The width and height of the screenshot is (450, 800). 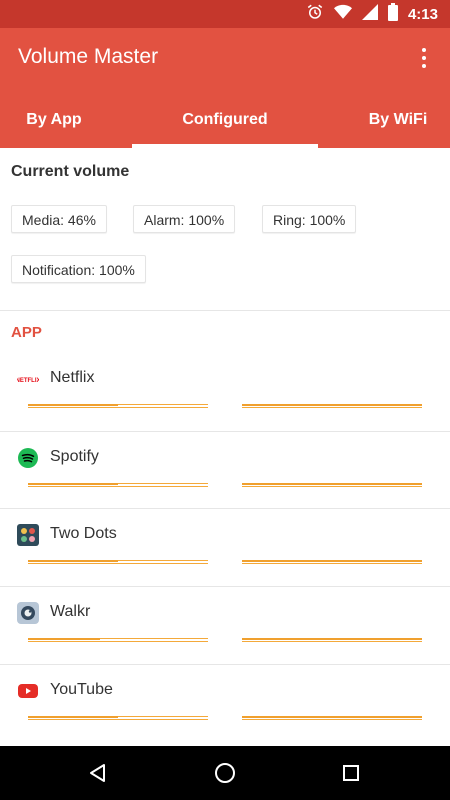 What do you see at coordinates (28, 613) in the screenshot?
I see `walkr-icon` at bounding box center [28, 613].